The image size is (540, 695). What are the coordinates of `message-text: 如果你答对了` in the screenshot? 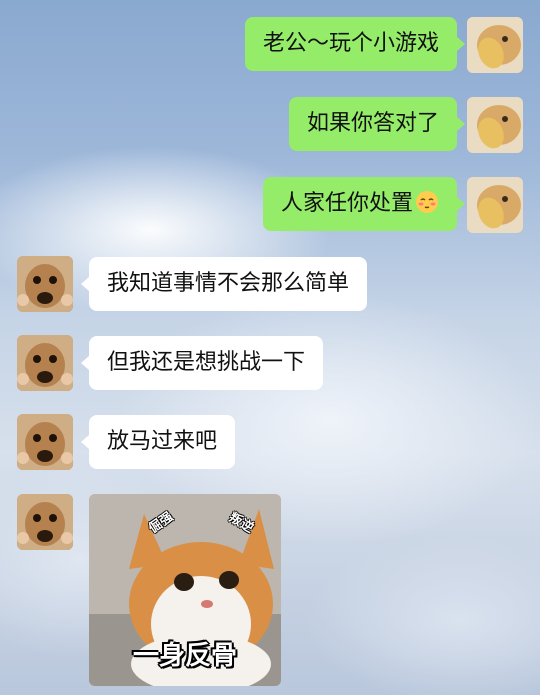 It's located at (372, 123).